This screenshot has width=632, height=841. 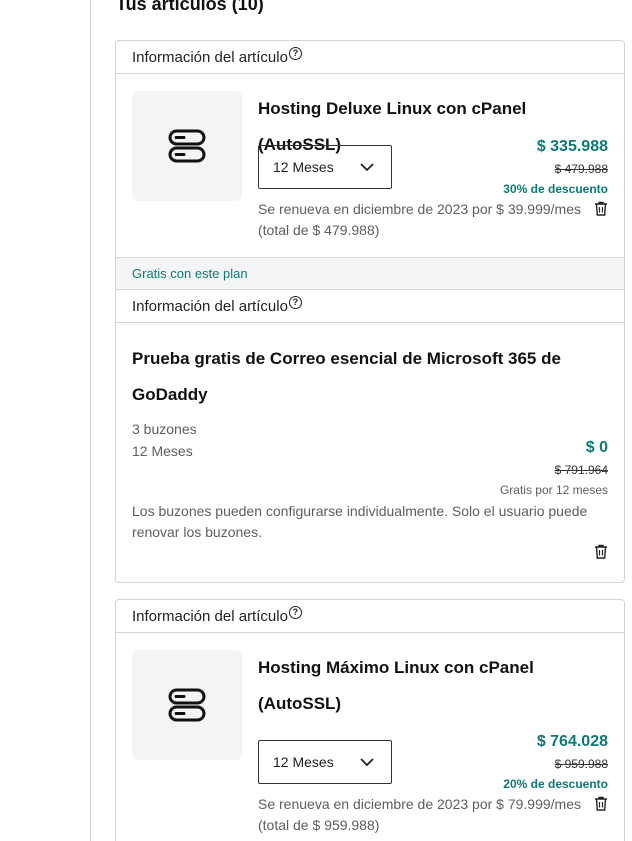 I want to click on product-title-line1: Hosting Máximo Linux con cPanel, so click(x=396, y=667).